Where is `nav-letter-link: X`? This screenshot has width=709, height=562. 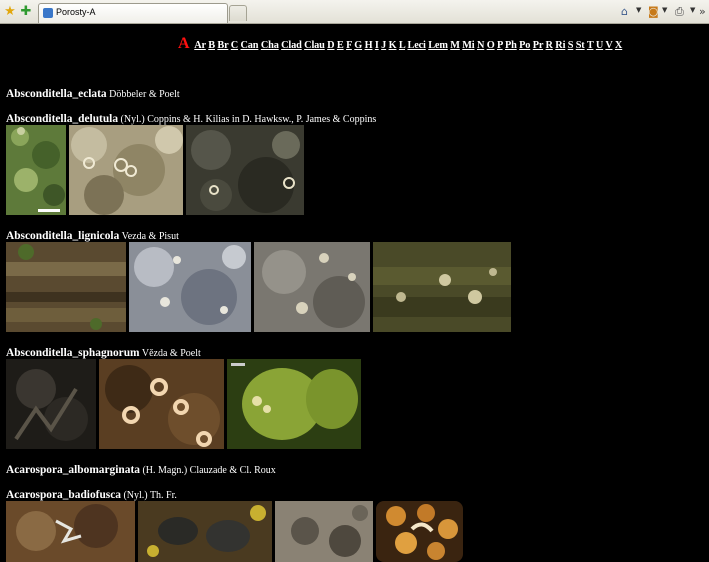 nav-letter-link: X is located at coordinates (618, 45).